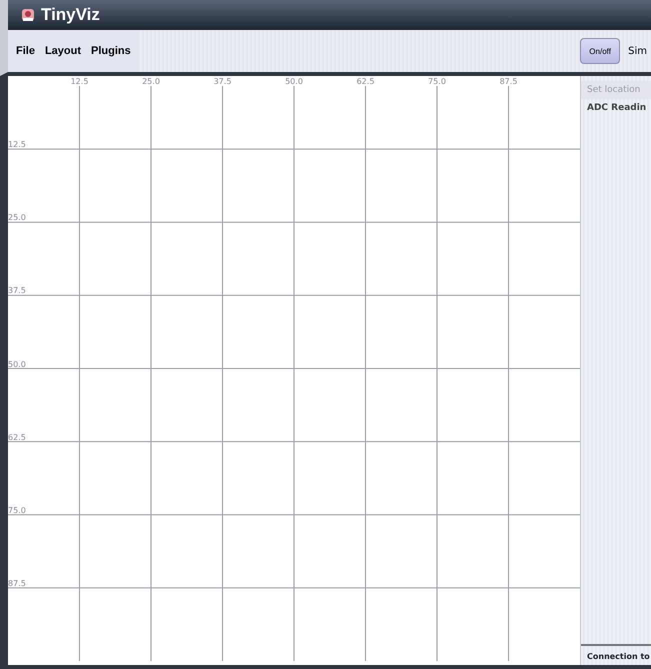 This screenshot has height=669, width=651. Describe the element at coordinates (70, 15) in the screenshot. I see `window-title: TinyViz` at that location.